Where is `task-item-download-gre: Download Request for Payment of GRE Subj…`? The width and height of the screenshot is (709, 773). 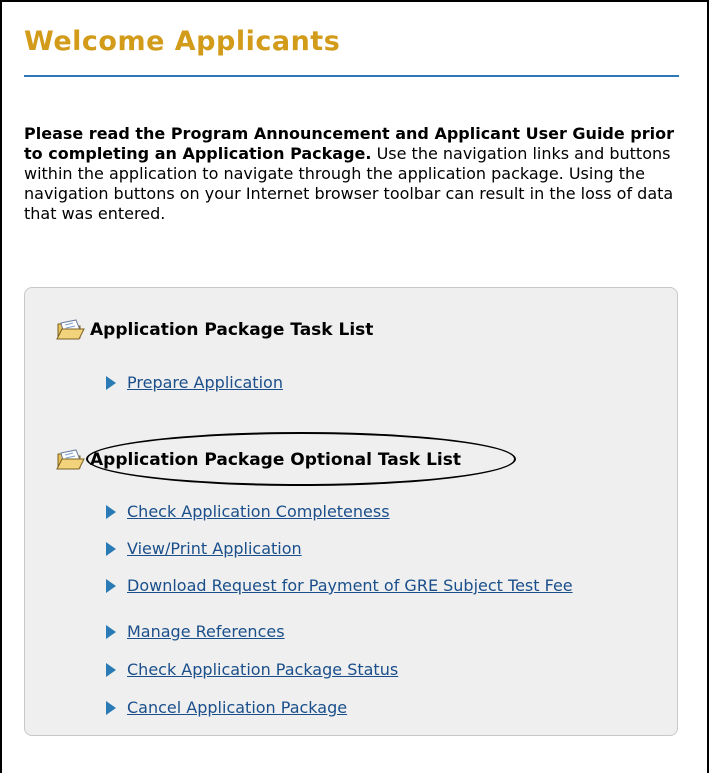
task-item-download-gre: Download Request for Payment of GRE Subj… is located at coordinates (376, 586).